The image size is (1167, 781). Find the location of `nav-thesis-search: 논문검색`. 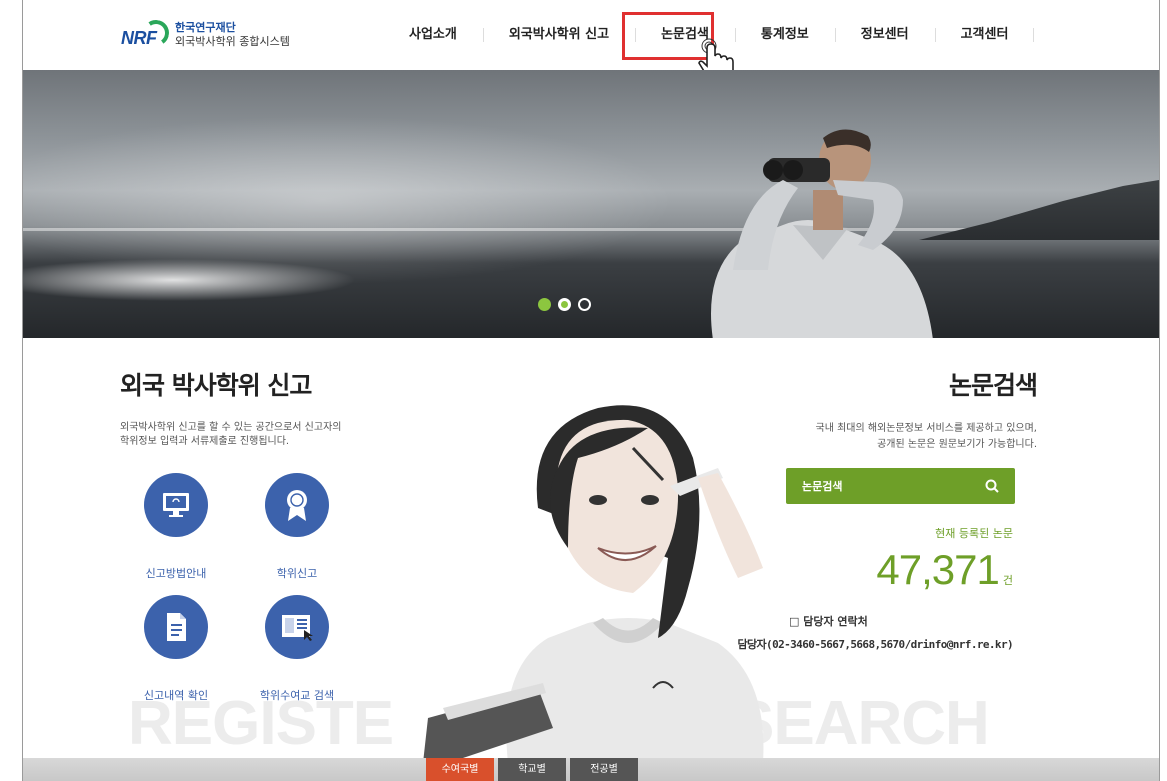

nav-thesis-search: 논문검색 is located at coordinates (685, 35).